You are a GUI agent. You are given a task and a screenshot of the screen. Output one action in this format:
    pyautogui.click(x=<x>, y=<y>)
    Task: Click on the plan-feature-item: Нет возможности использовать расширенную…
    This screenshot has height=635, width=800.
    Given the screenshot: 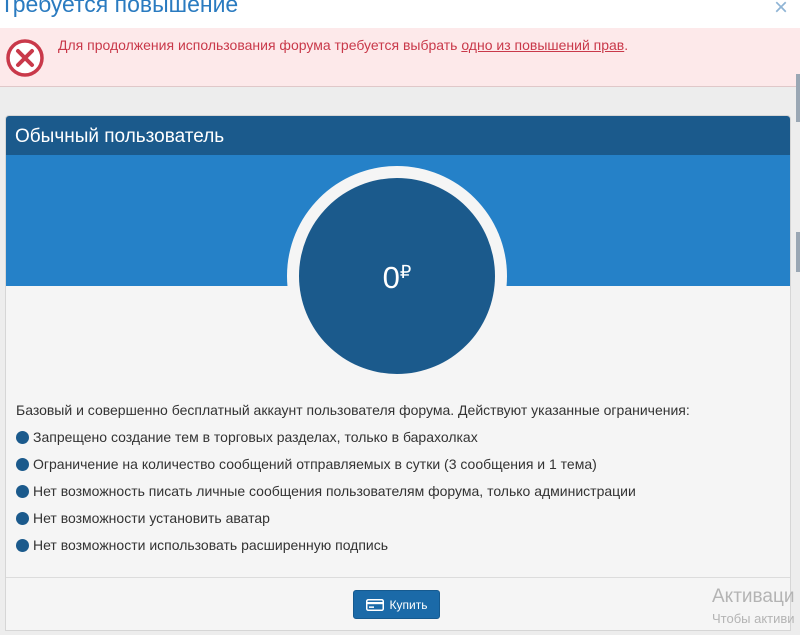 What is the action you would take?
    pyautogui.click(x=326, y=550)
    